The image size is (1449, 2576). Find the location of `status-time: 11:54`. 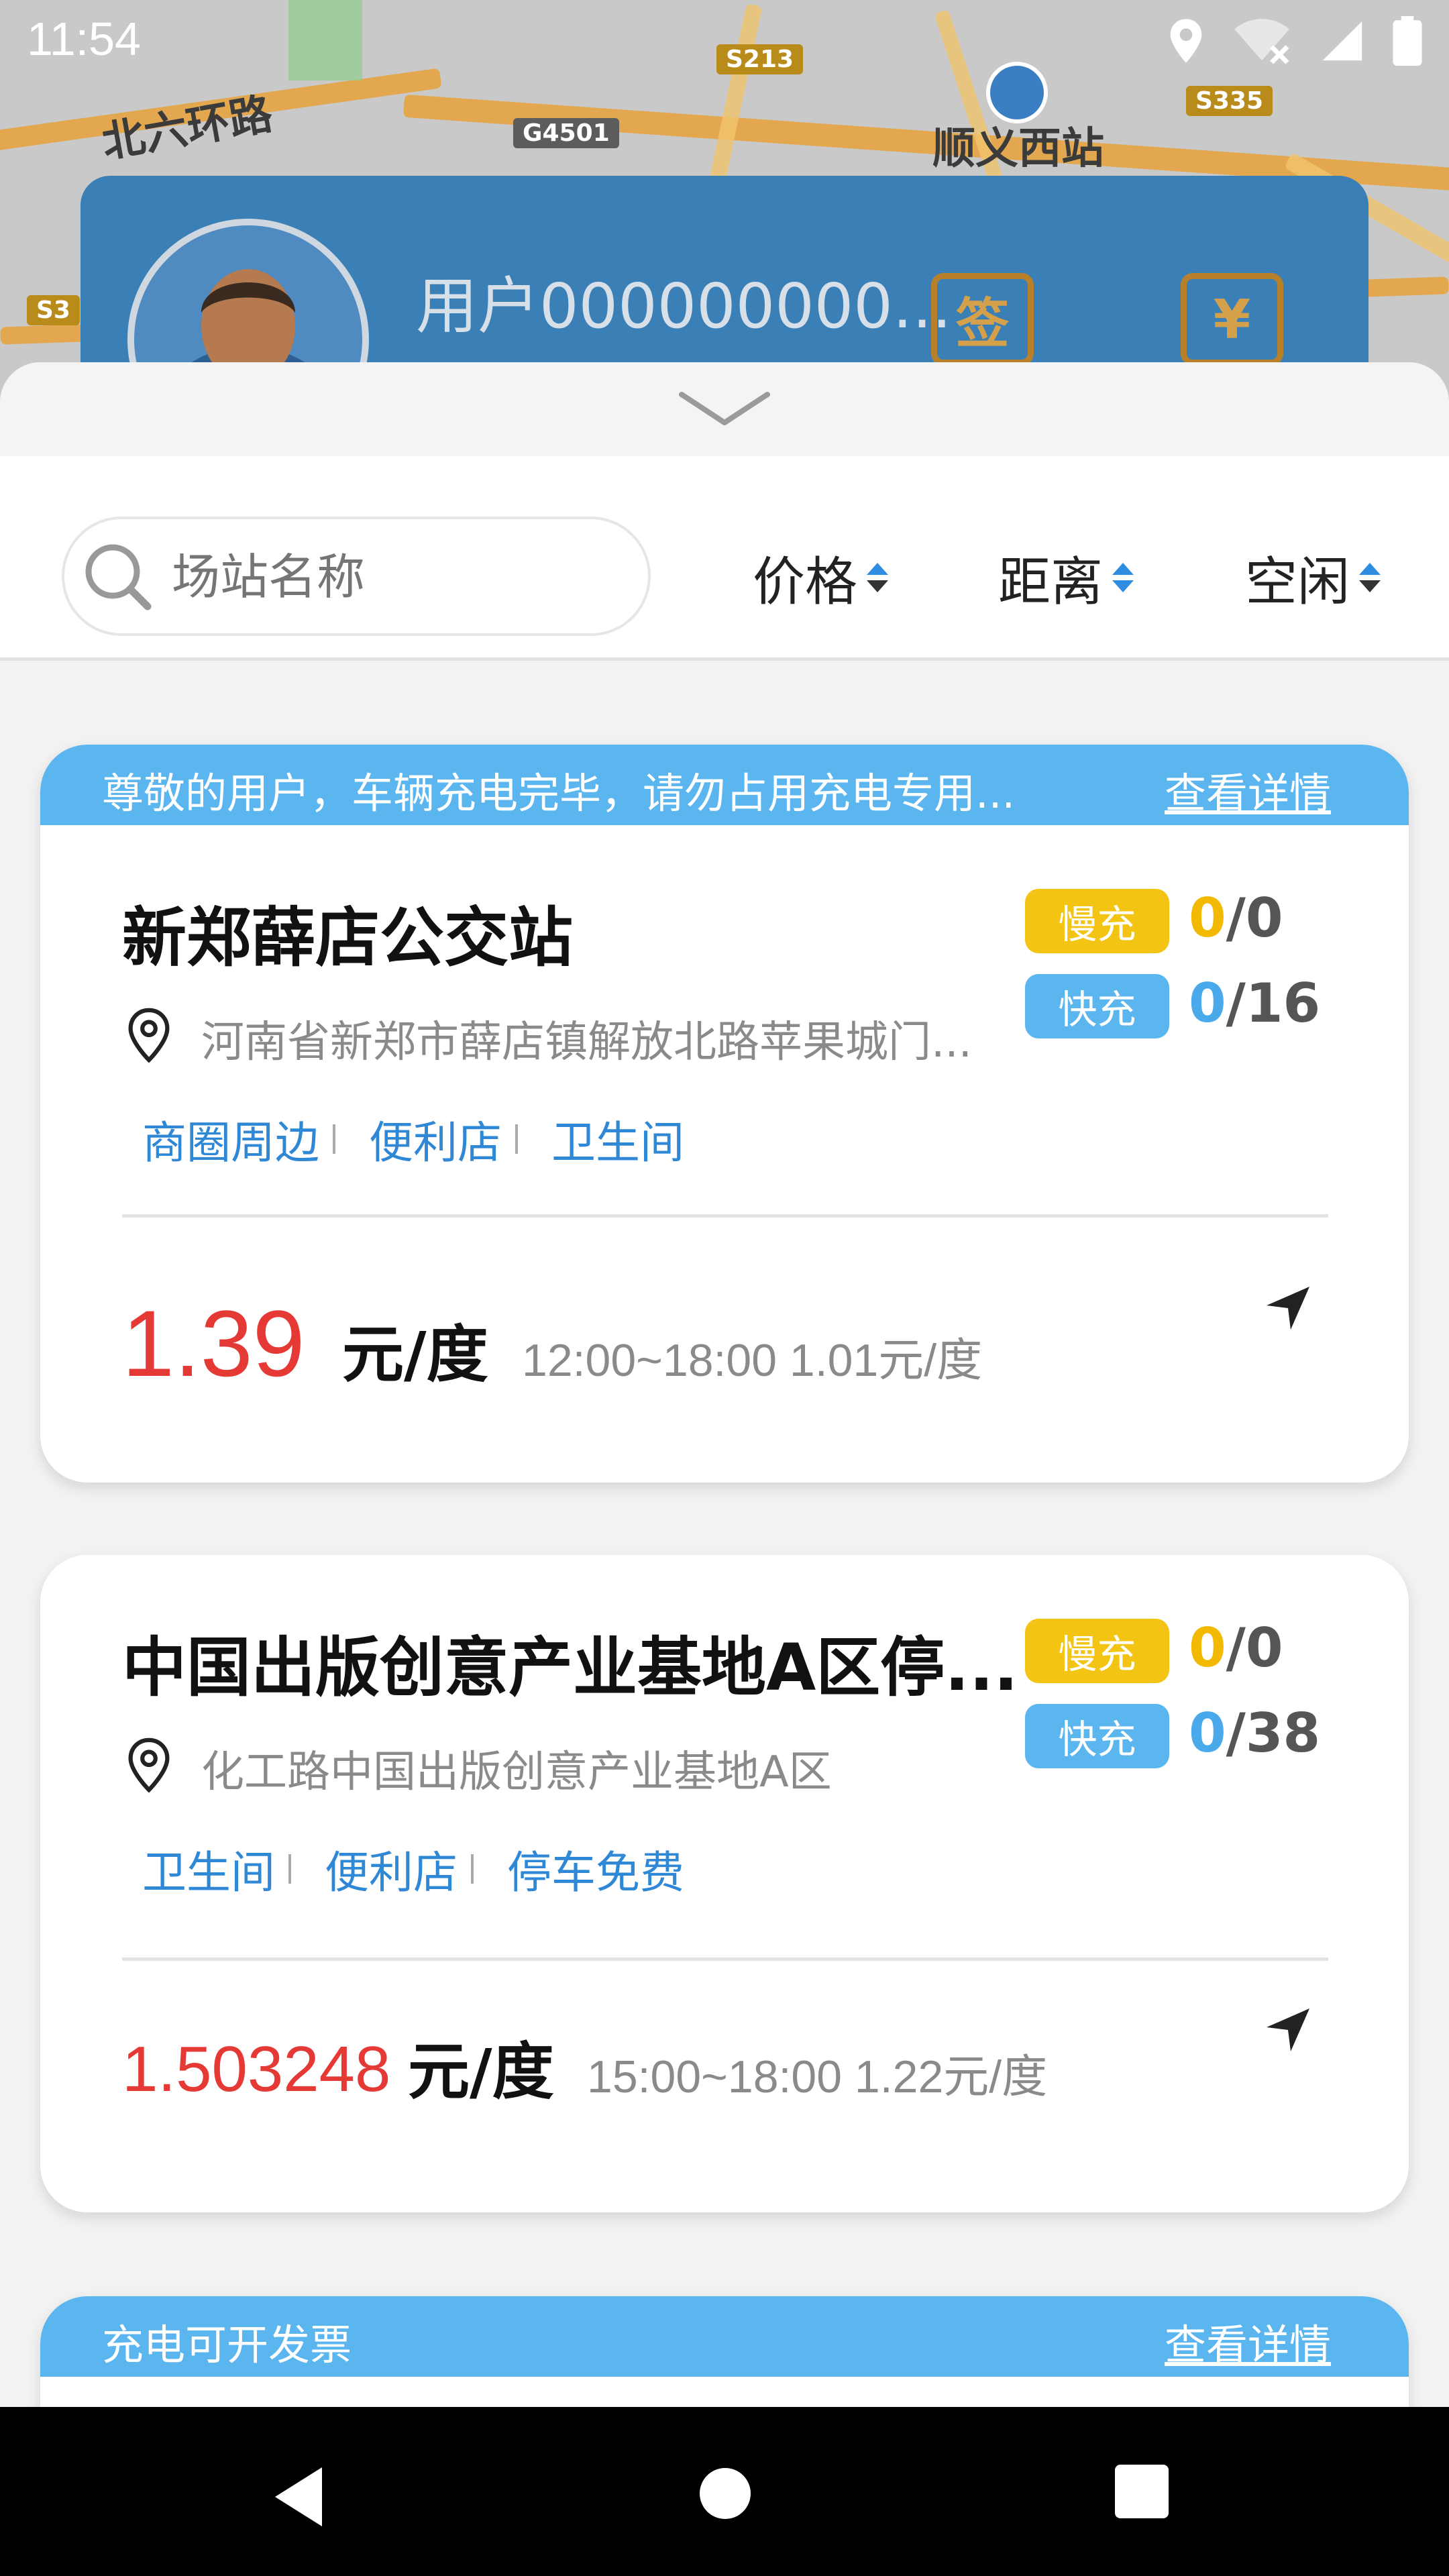

status-time: 11:54 is located at coordinates (84, 39).